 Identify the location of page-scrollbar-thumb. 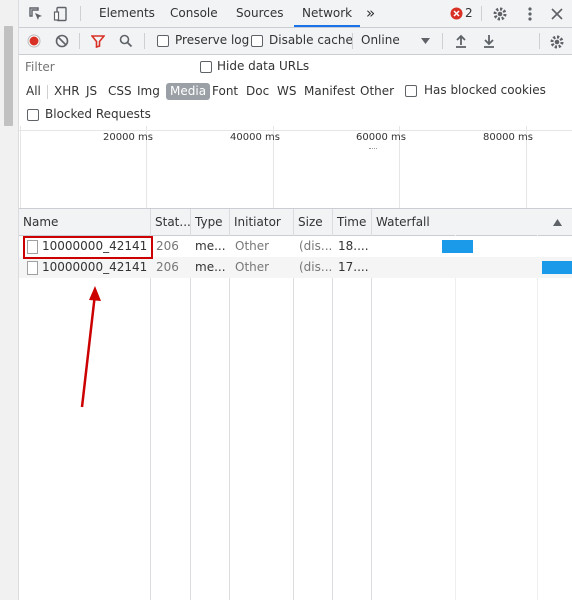
(8, 76).